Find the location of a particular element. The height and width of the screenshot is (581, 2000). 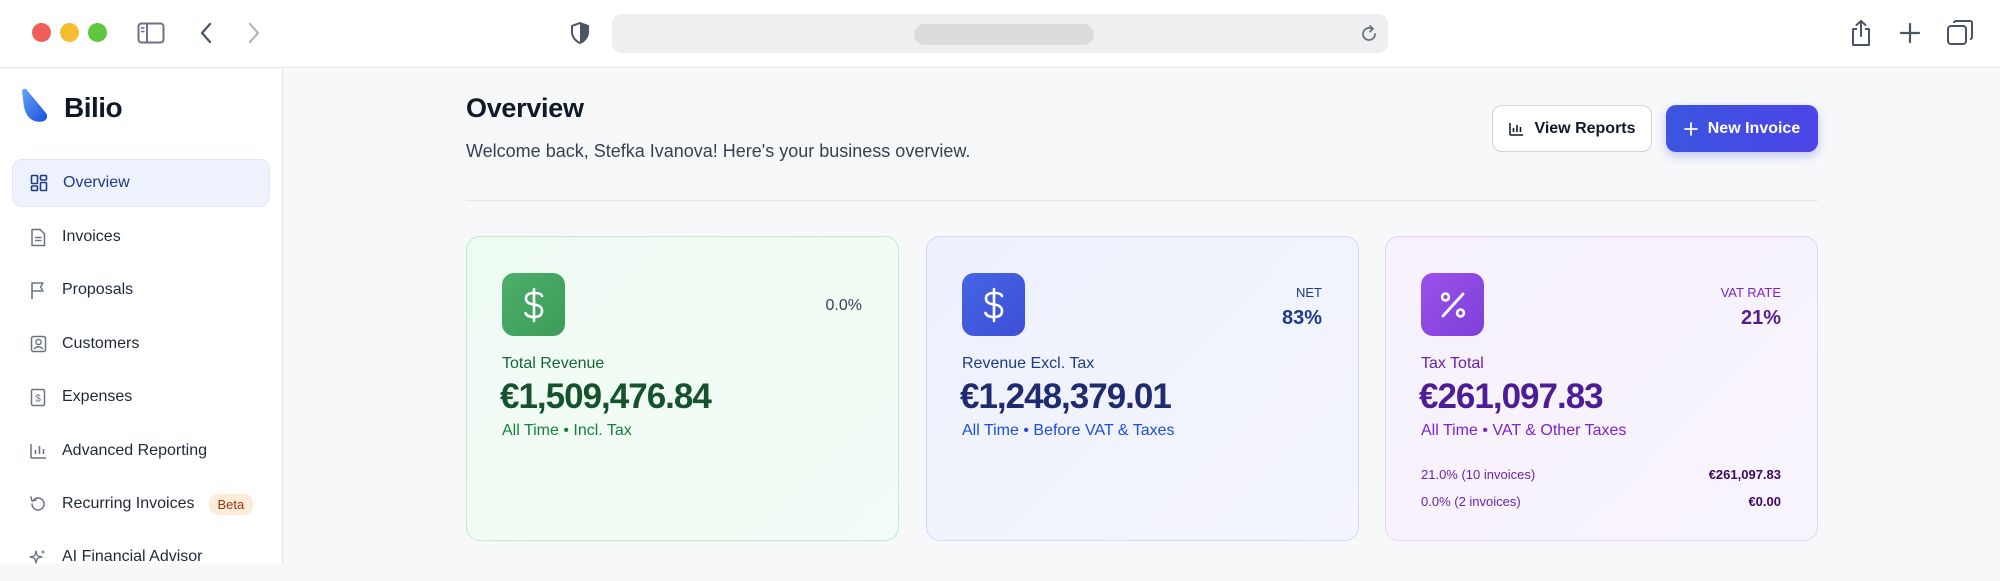

tax-breakdown-row: 0.0% (2 invoices) €0.00 is located at coordinates (1601, 501).